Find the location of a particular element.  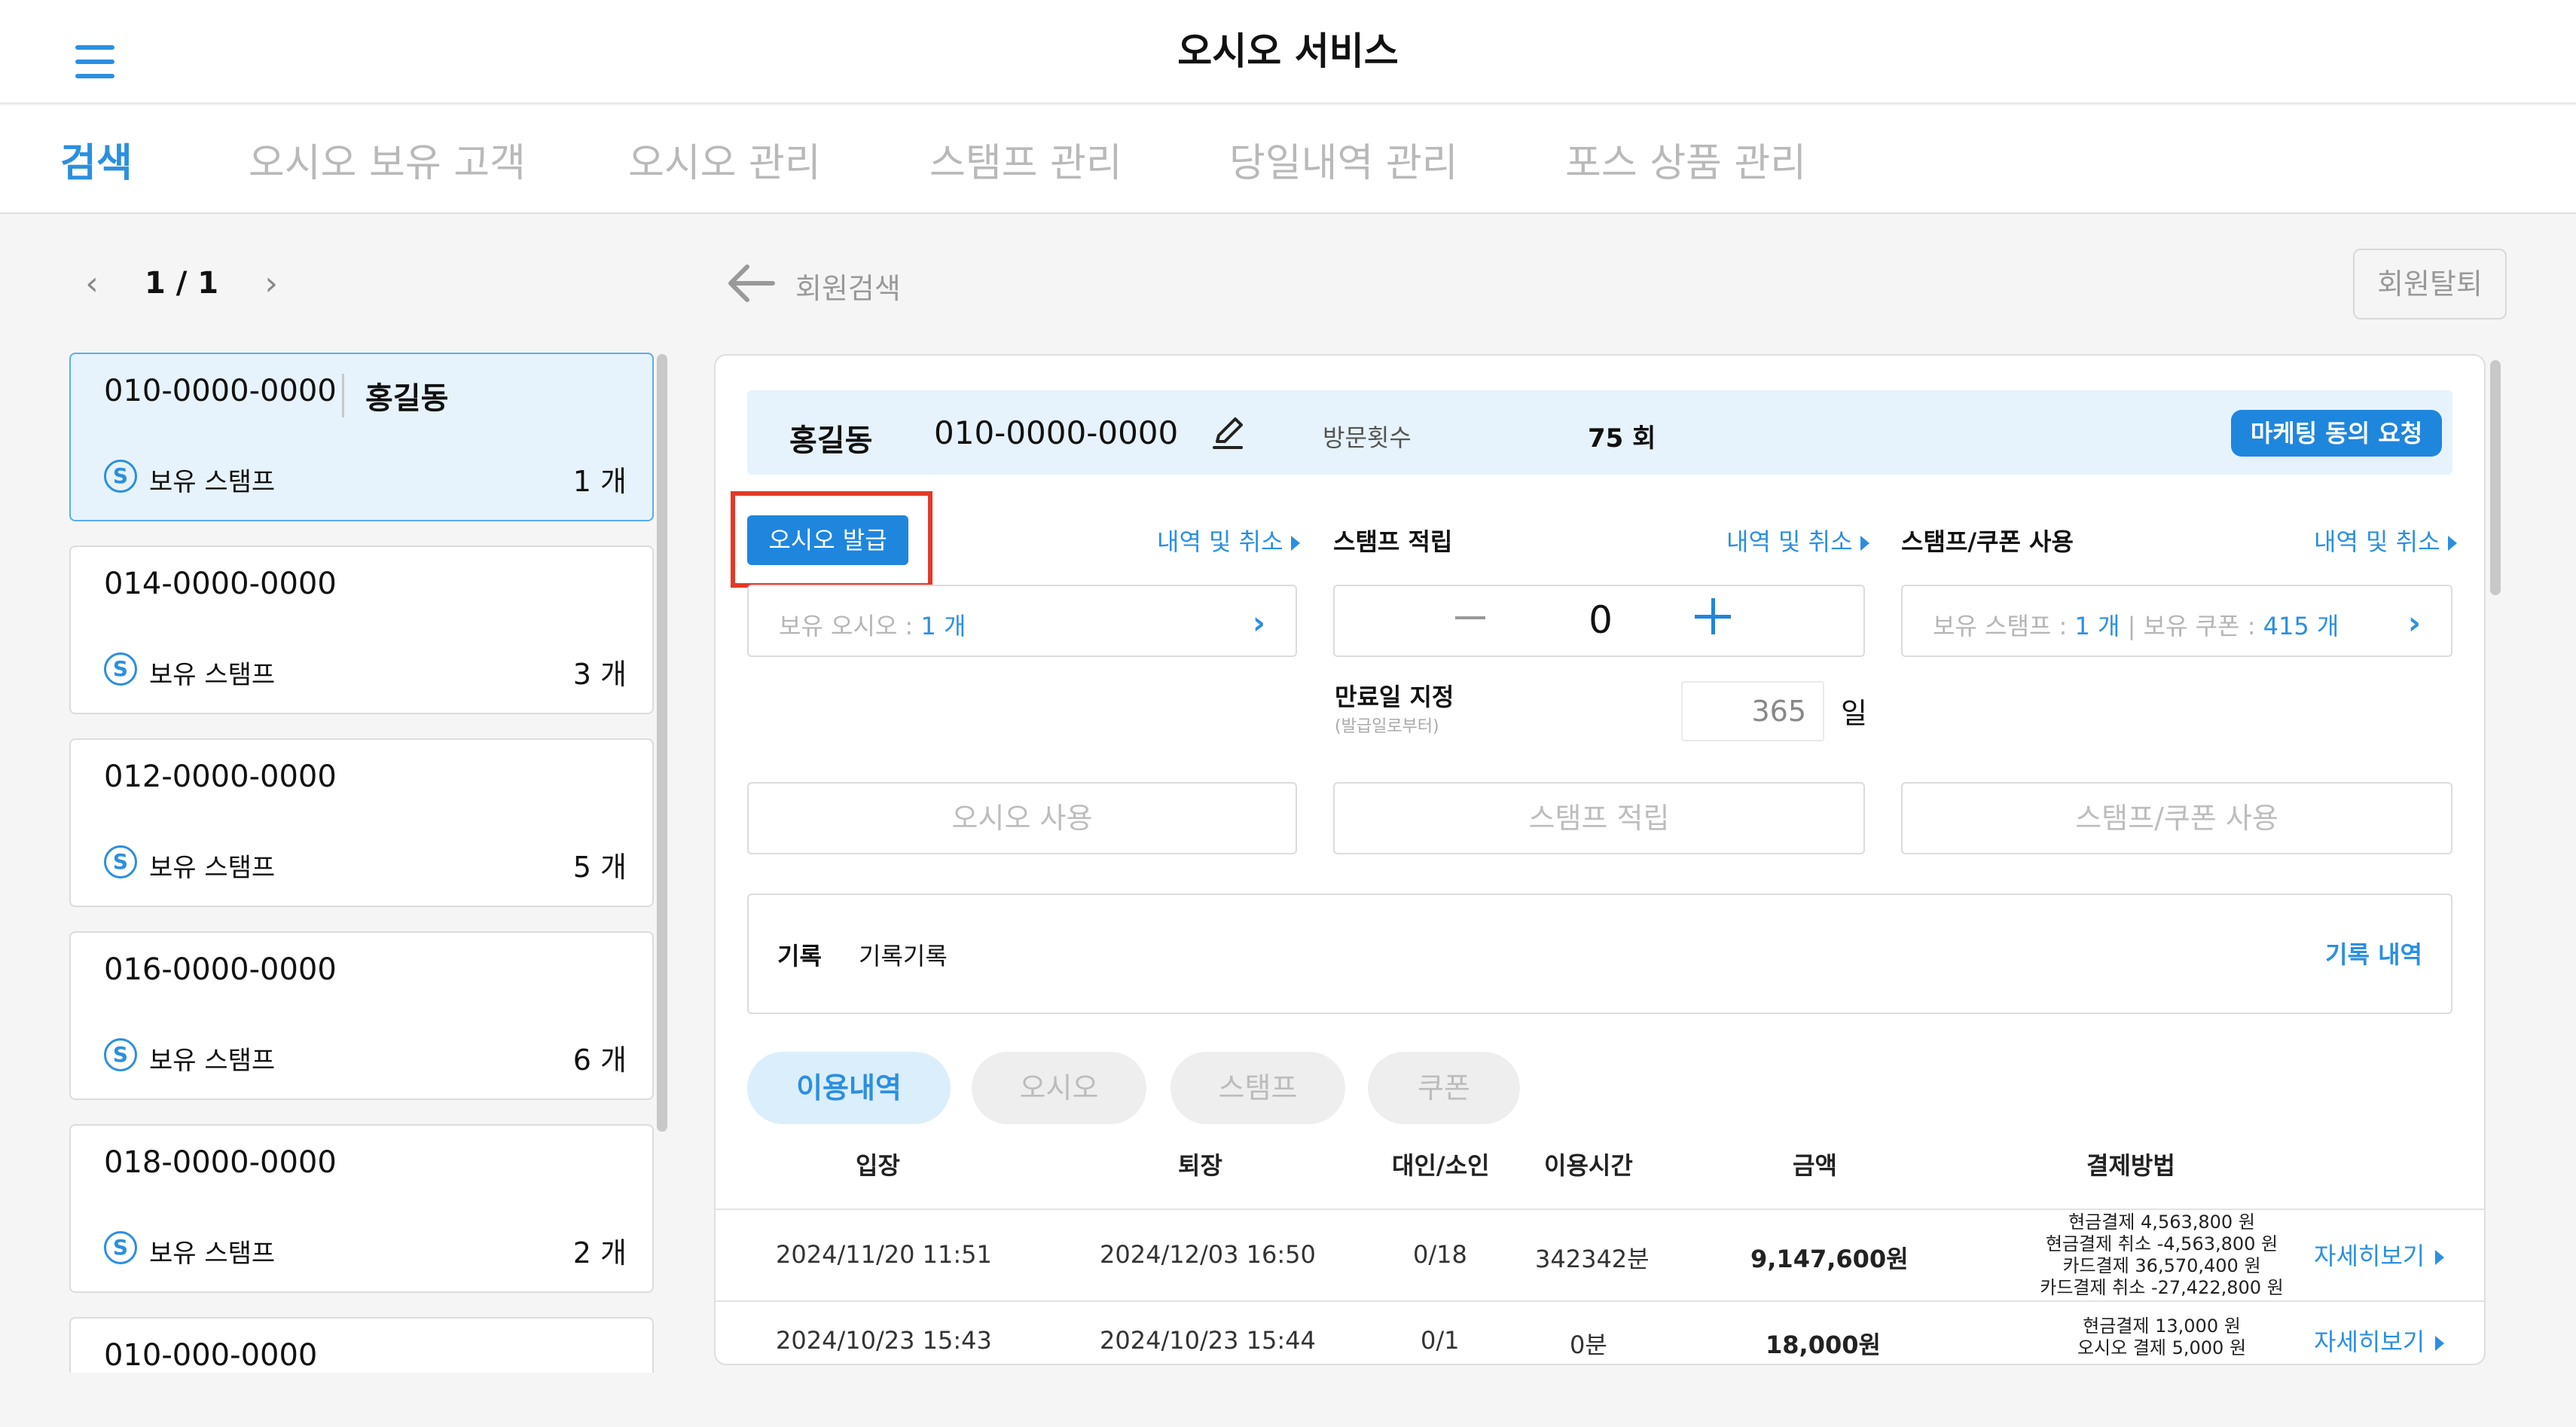

expire-unit: 일 is located at coordinates (1854, 713).